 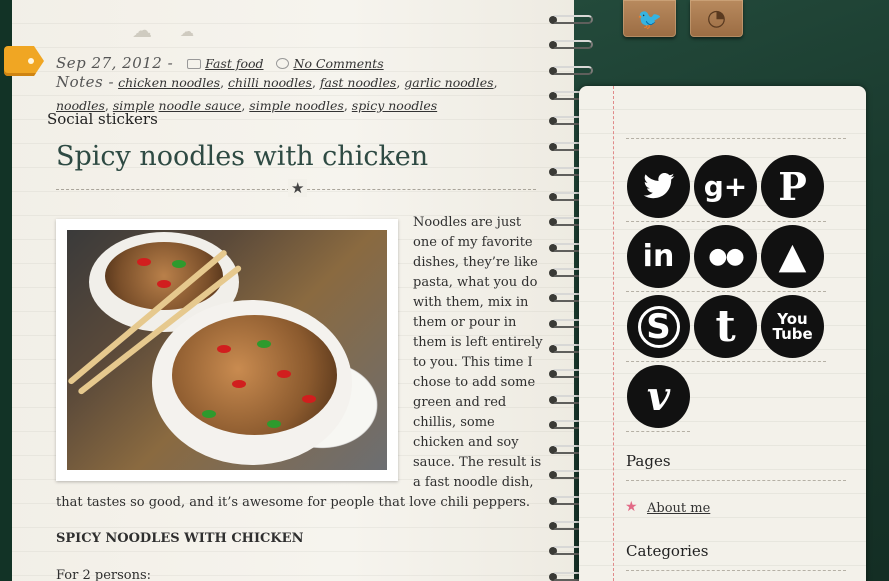 I want to click on tag-link: spicy noodles, so click(x=394, y=105).